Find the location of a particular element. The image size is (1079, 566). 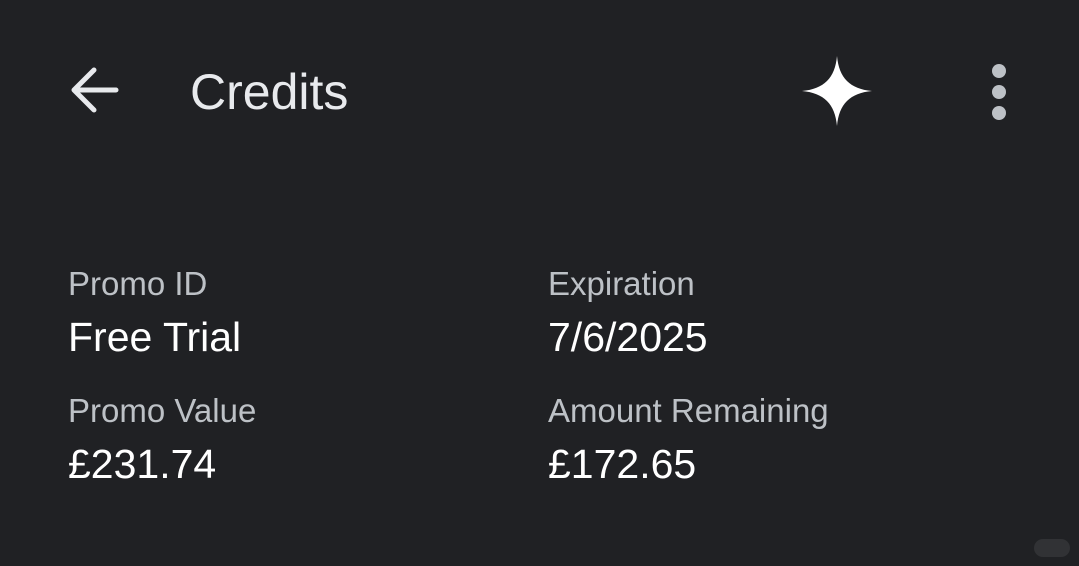

promo-value-label: Promo Value is located at coordinates (162, 410).